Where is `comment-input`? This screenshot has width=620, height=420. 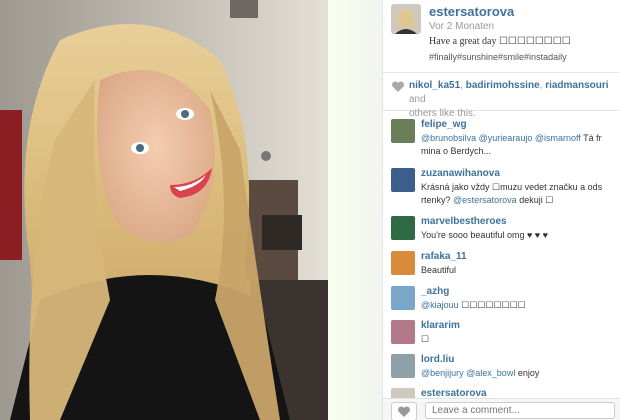 comment-input is located at coordinates (520, 410).